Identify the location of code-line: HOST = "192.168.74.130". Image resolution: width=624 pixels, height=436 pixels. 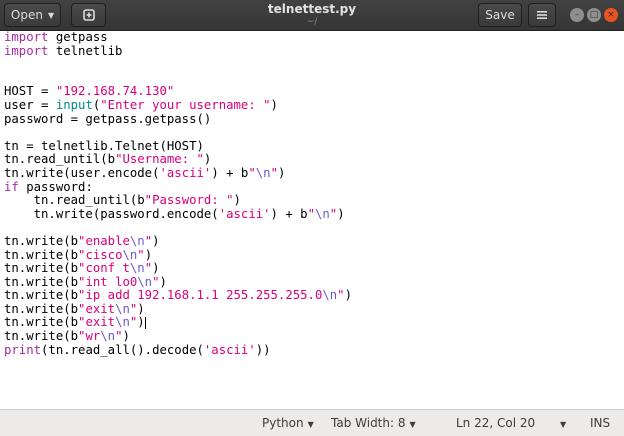
(178, 92).